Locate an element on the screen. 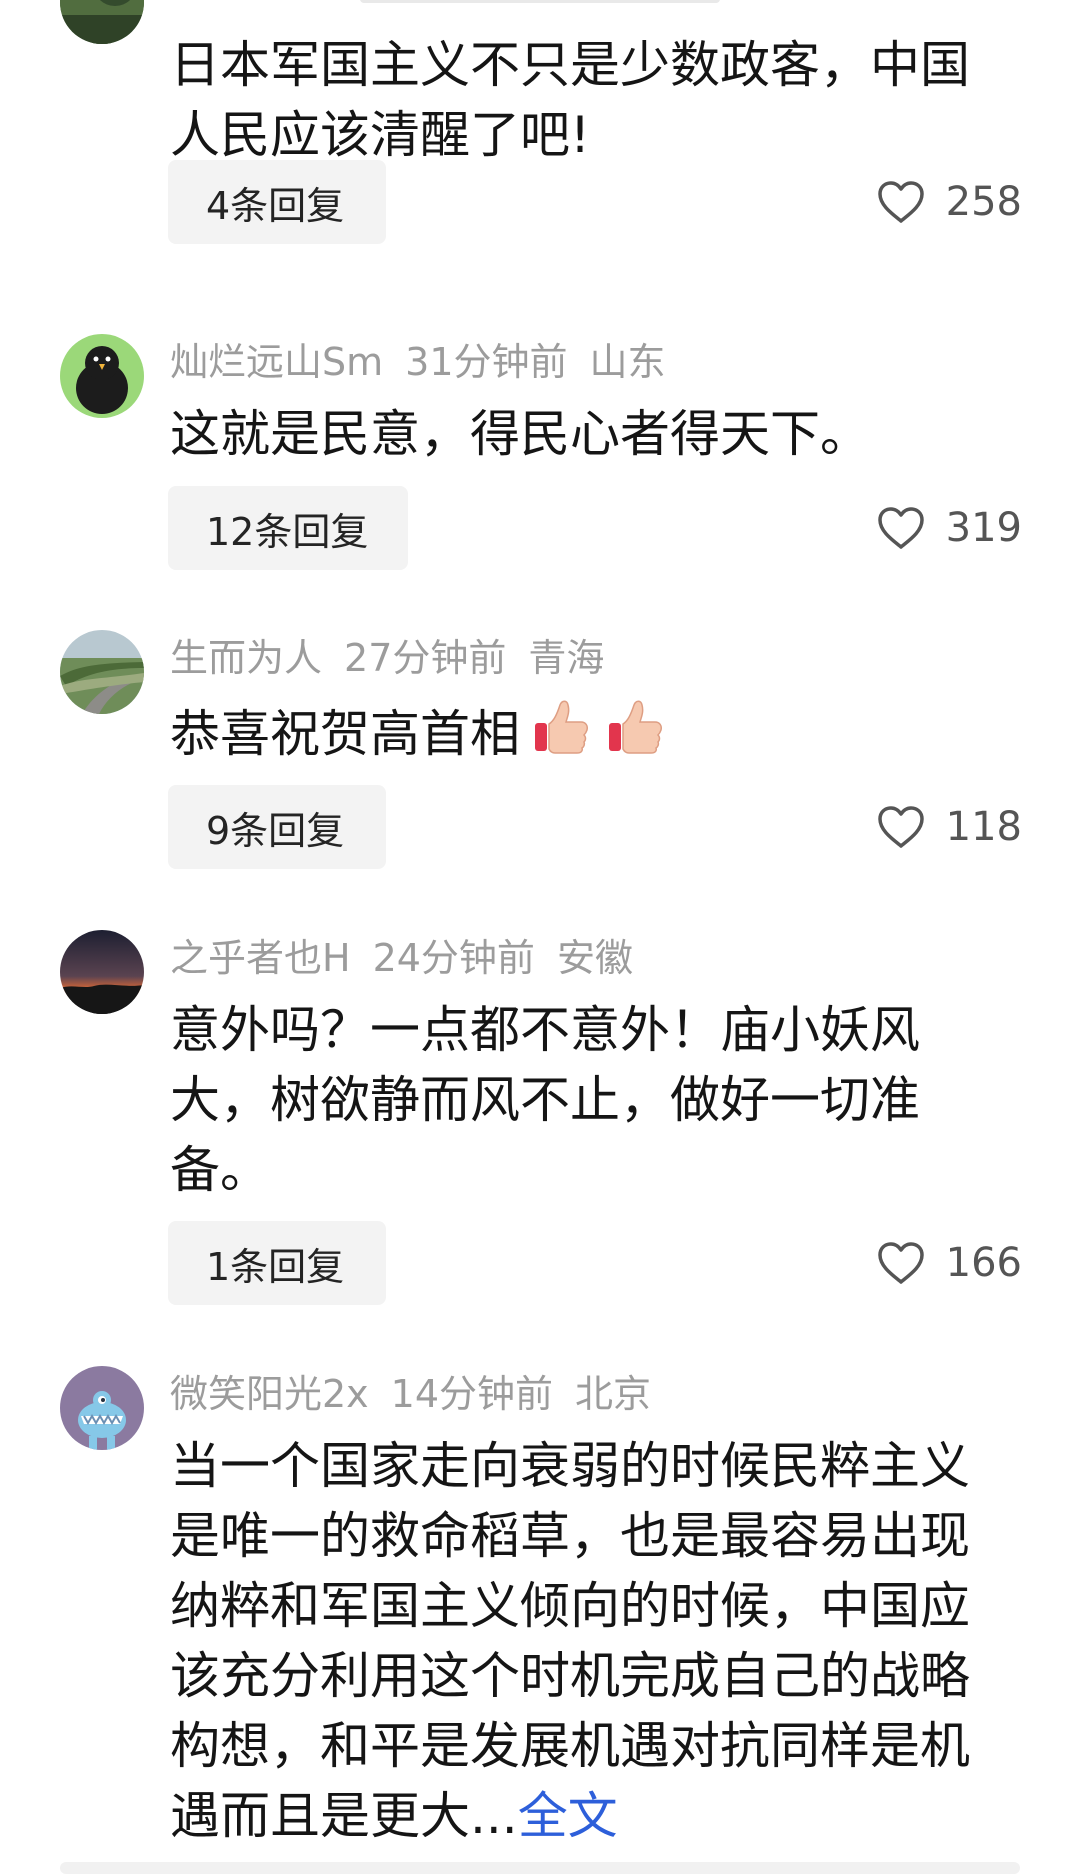  expand-full-text-link: 全文 is located at coordinates (568, 1816).